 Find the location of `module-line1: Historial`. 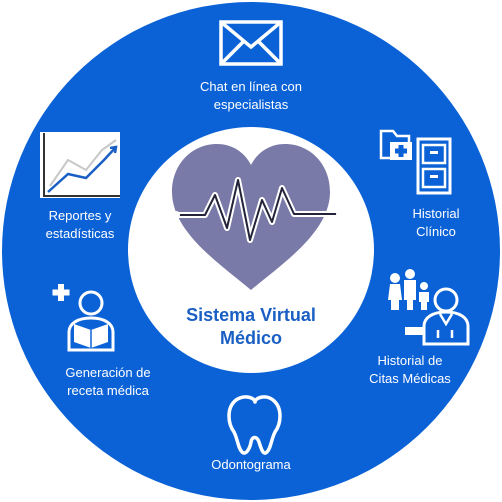

module-line1: Historial is located at coordinates (436, 213).